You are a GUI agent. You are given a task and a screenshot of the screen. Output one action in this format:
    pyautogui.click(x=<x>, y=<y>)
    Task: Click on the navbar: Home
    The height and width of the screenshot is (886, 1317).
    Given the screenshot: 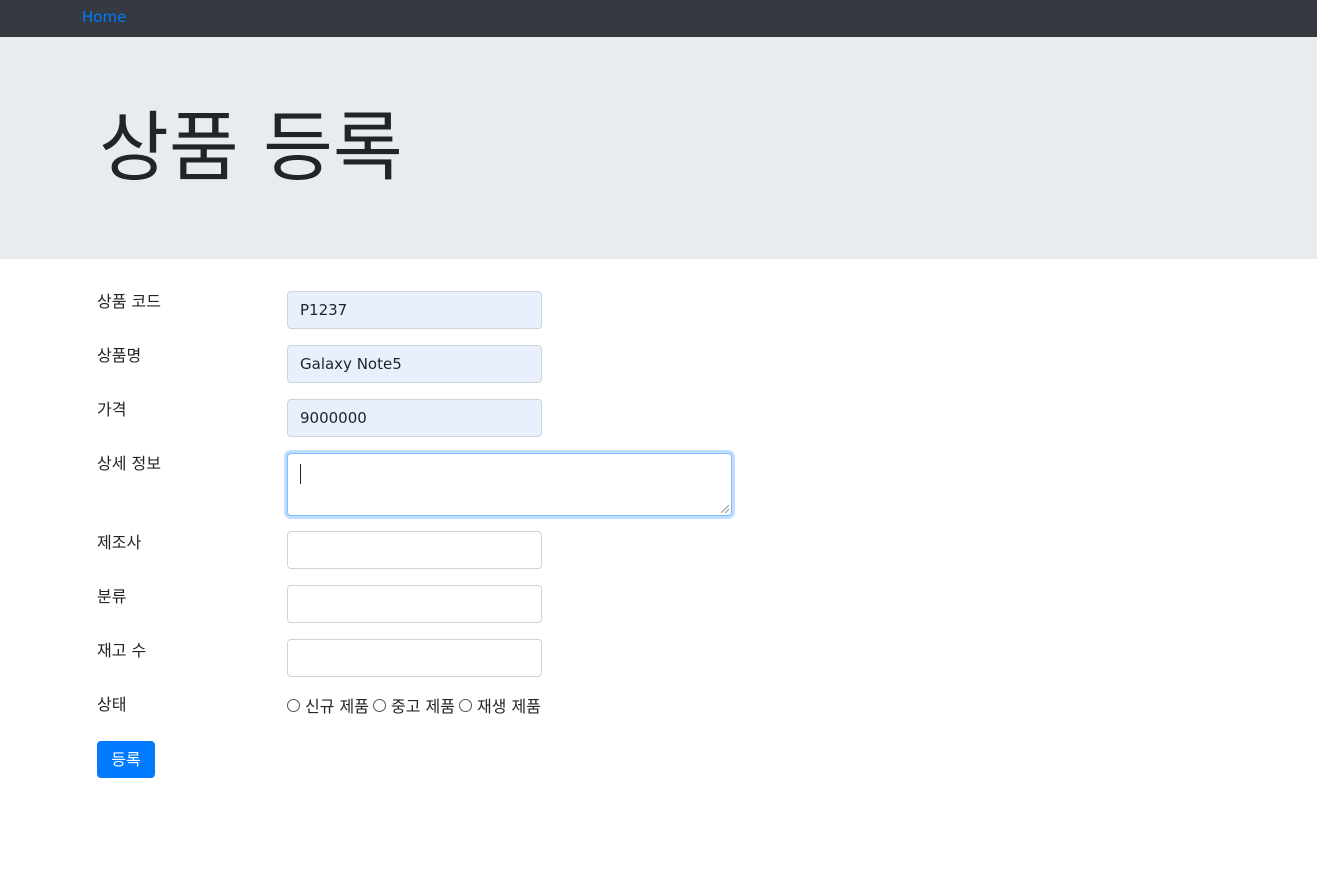 What is the action you would take?
    pyautogui.click(x=658, y=18)
    